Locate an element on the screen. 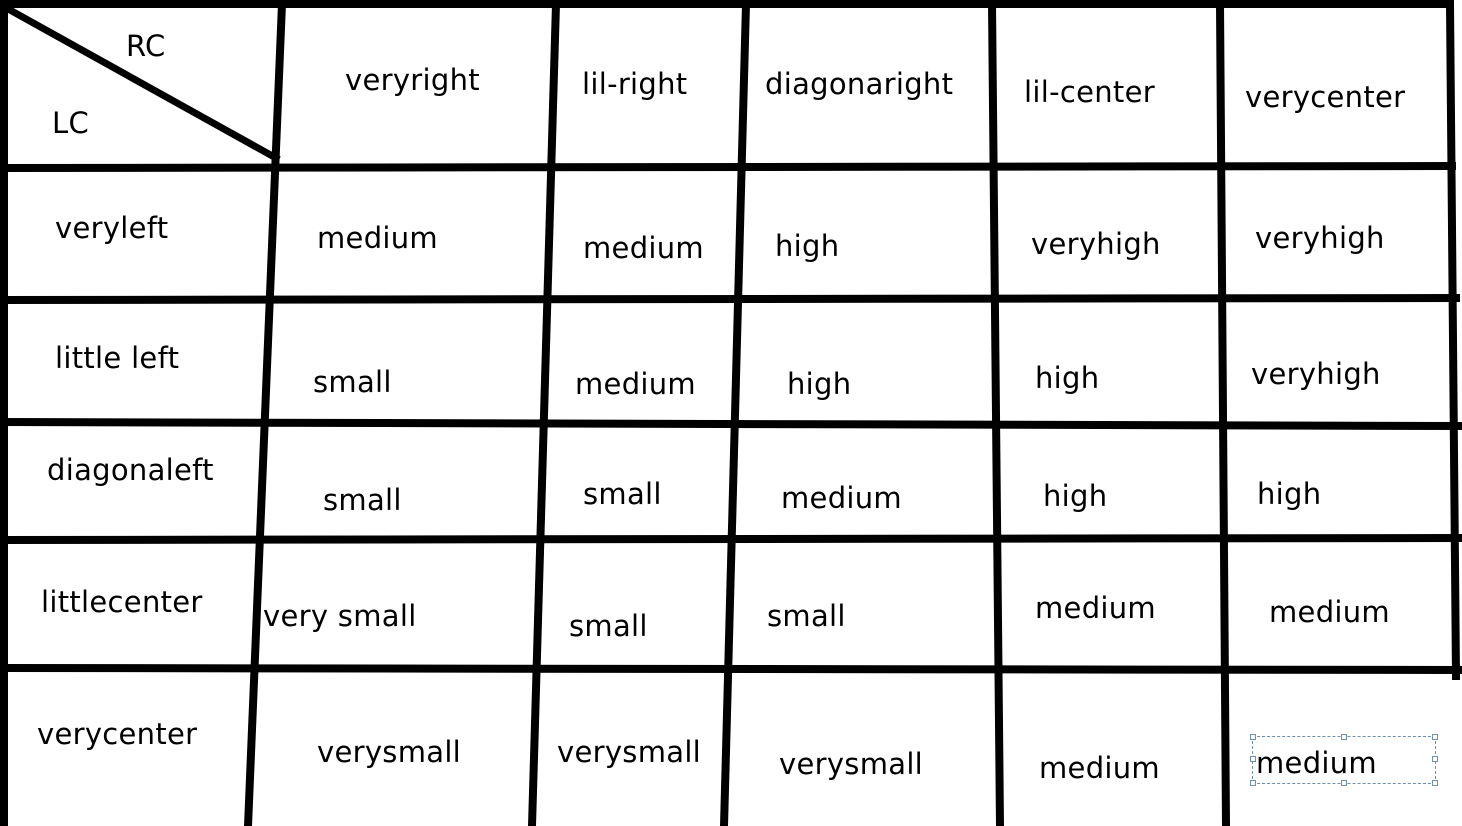  row-header: littlecenter is located at coordinates (122, 602).